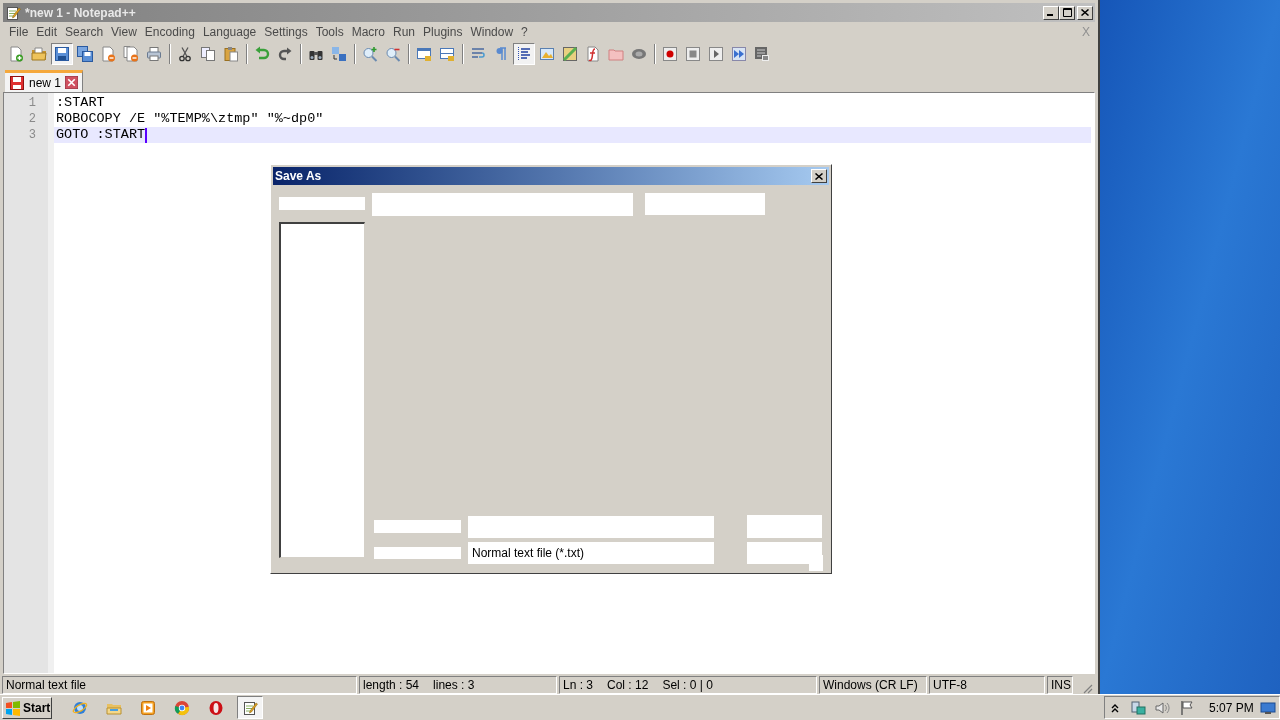 This screenshot has height=720, width=1280. What do you see at coordinates (131, 53) in the screenshot?
I see `pages-minus-icon` at bounding box center [131, 53].